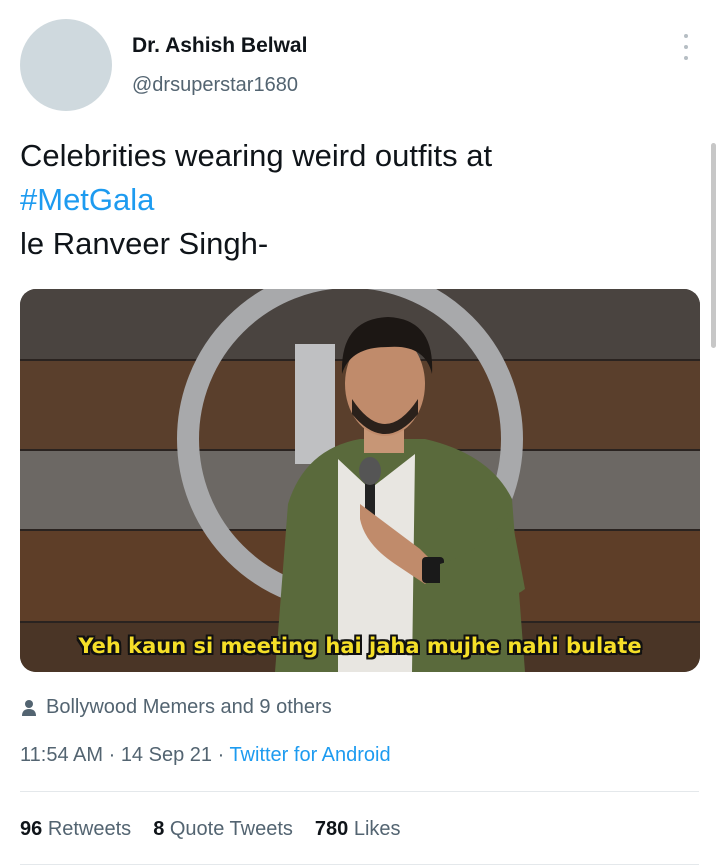  What do you see at coordinates (377, 829) in the screenshot?
I see `likes-label: Likes` at bounding box center [377, 829].